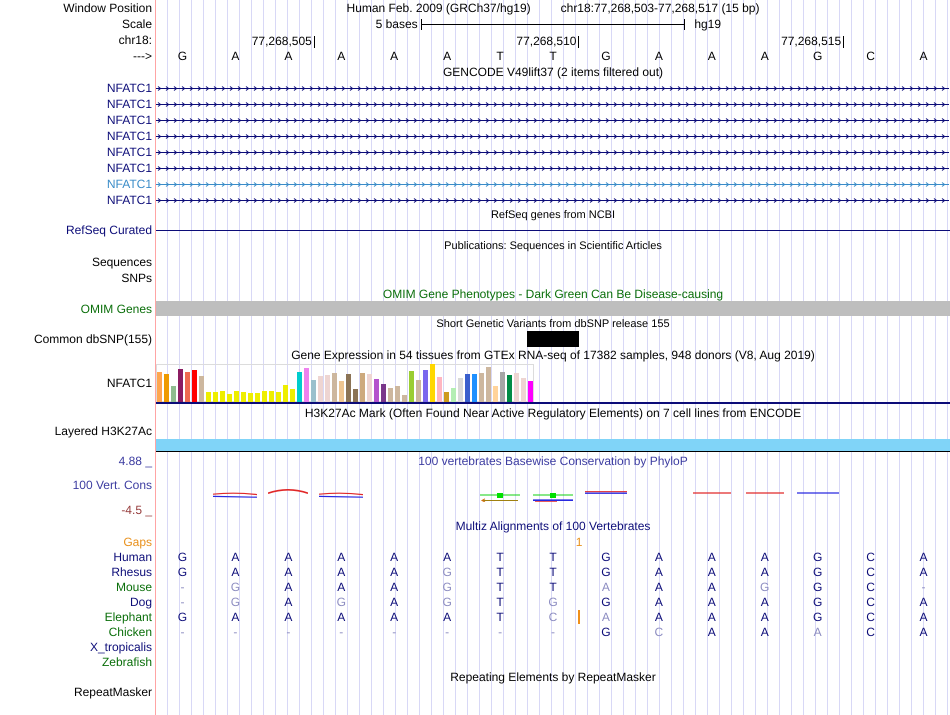  What do you see at coordinates (553, 355) in the screenshot?
I see `track-title: Gene Expression in 54 tissues from GTEx RNA-seq of 17382 samples, 948 donors (V8, Aug 2019)` at bounding box center [553, 355].